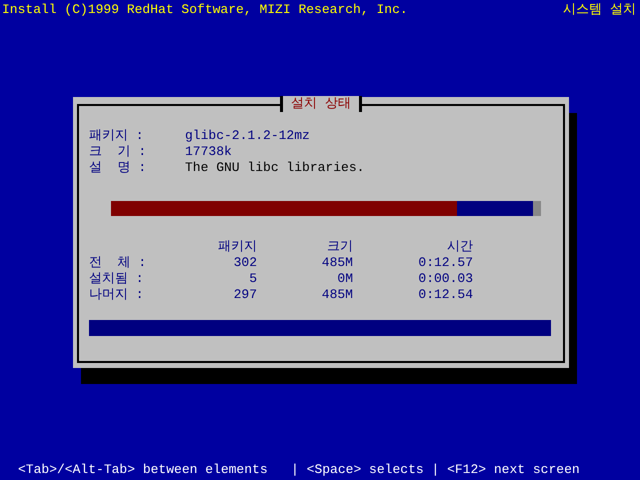 The height and width of the screenshot is (480, 640). What do you see at coordinates (252, 279) in the screenshot?
I see `table-cell-text: 5` at bounding box center [252, 279].